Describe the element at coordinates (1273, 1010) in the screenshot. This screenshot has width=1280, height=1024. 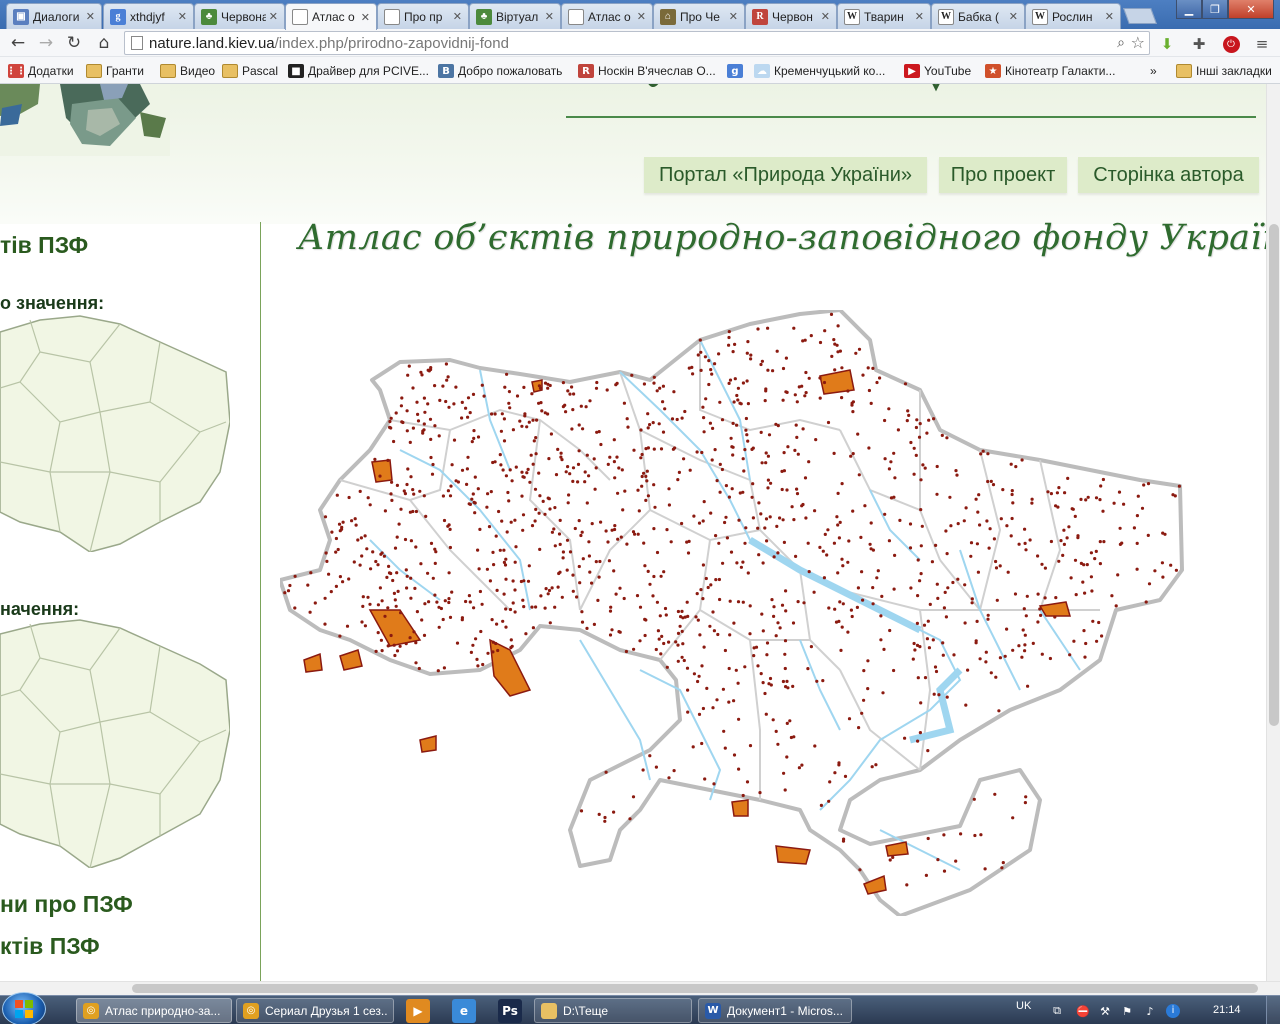
I see `show-desktop-button` at that location.